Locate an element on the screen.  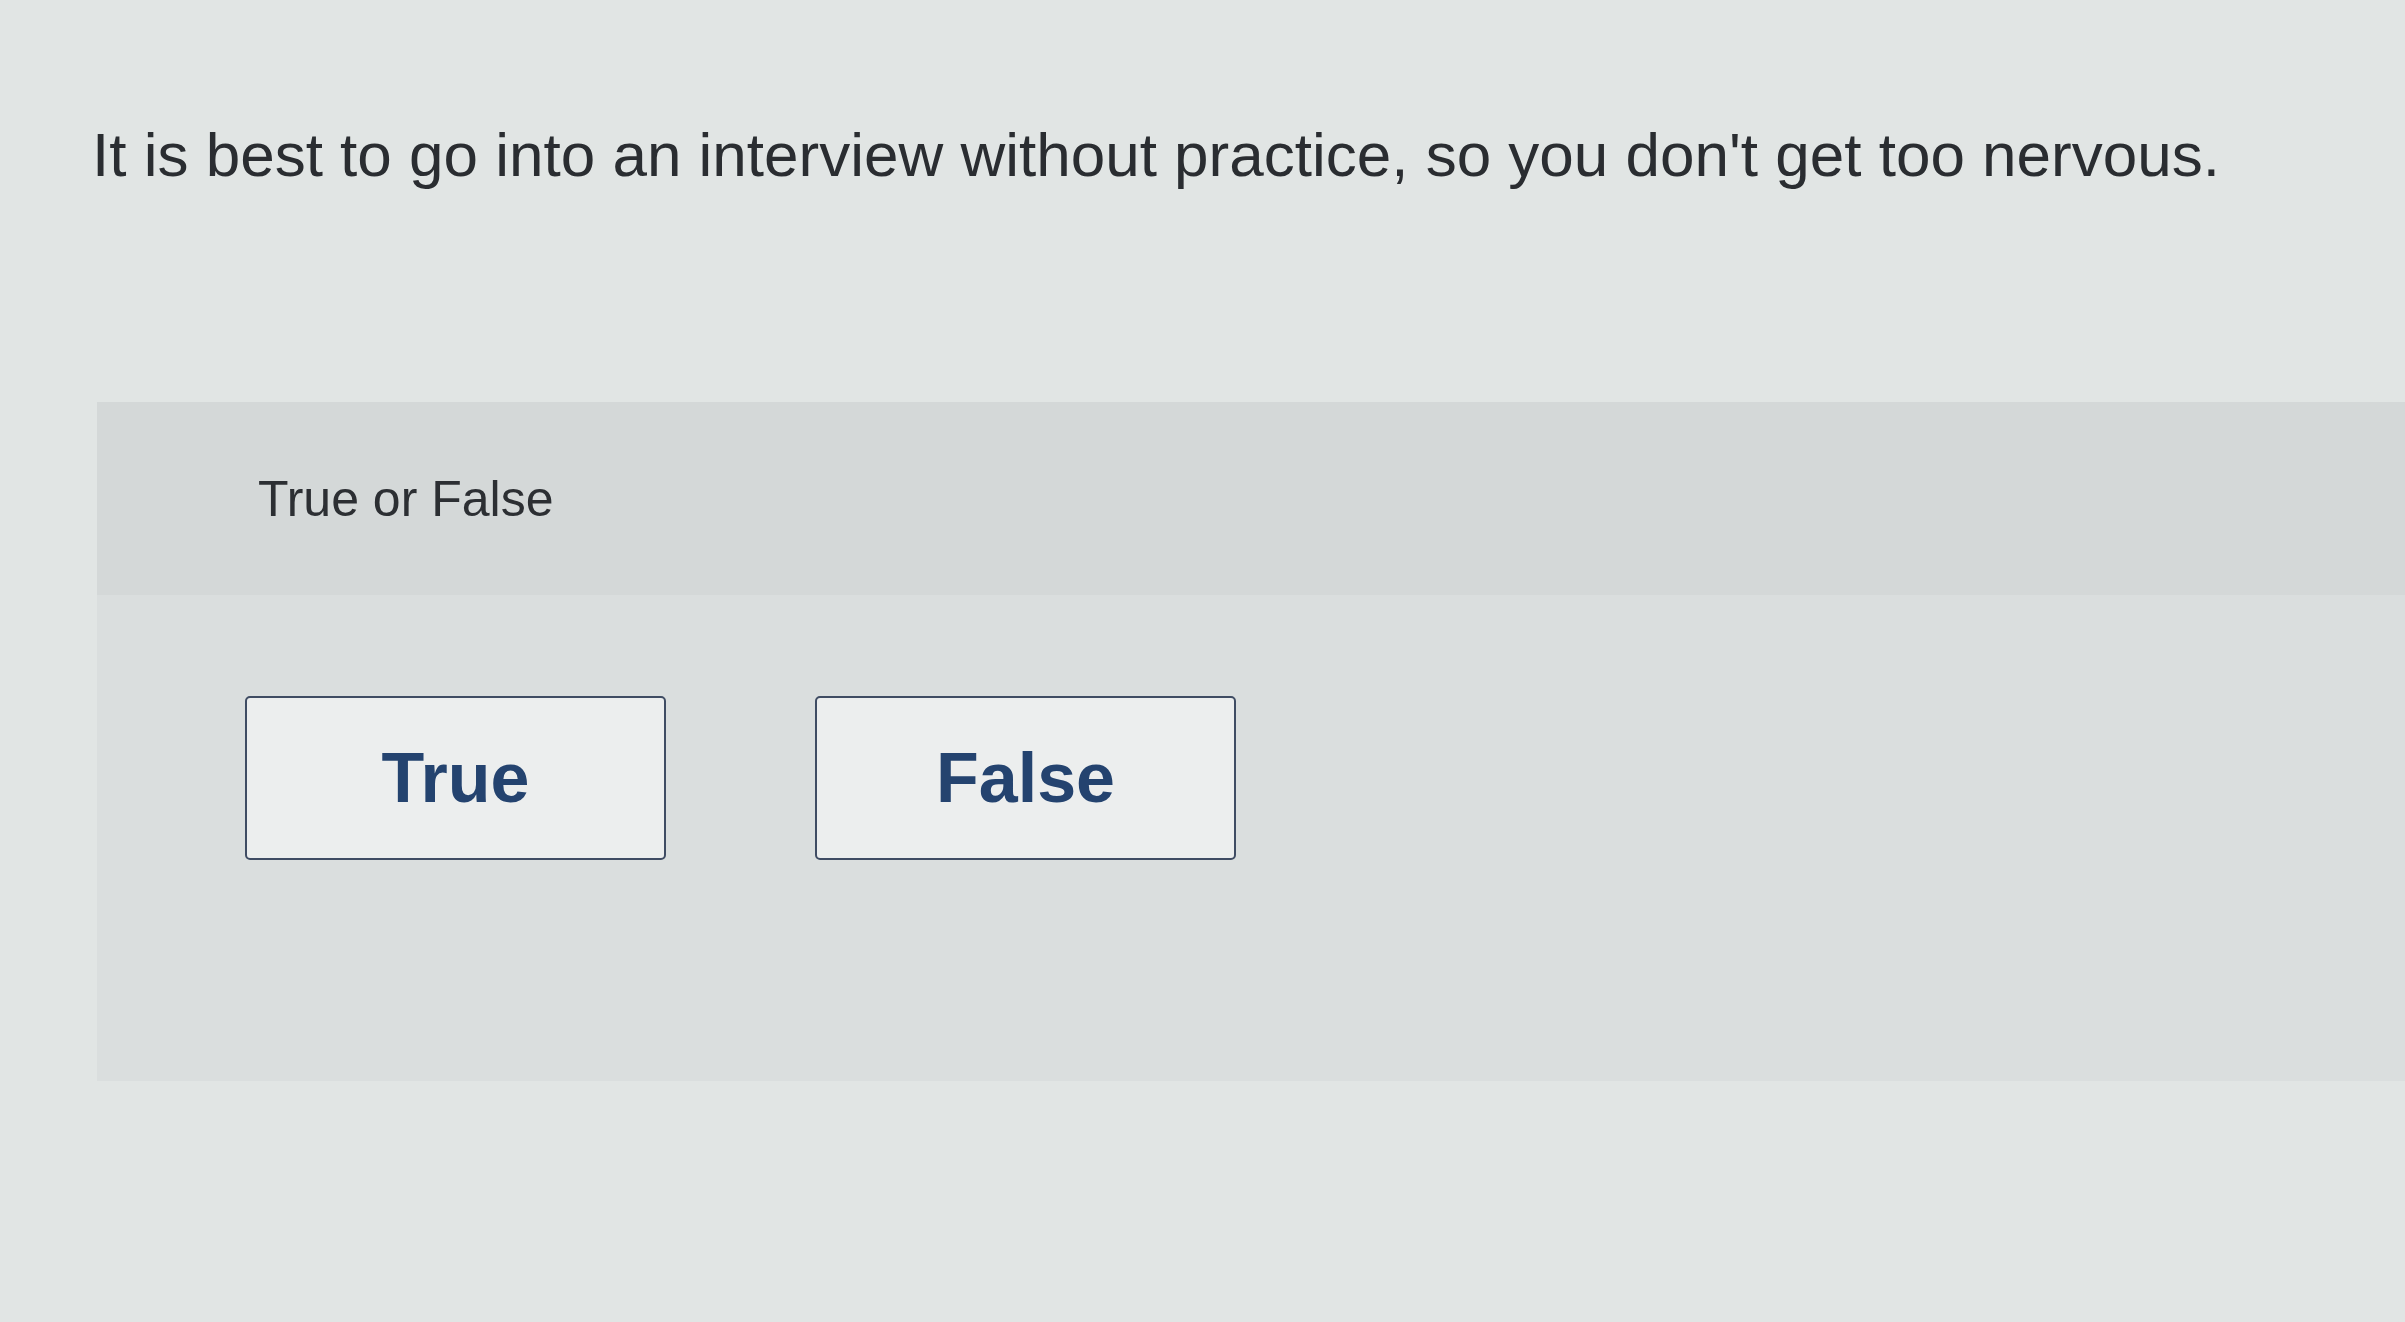
prompt-text: True or False is located at coordinates (406, 498).